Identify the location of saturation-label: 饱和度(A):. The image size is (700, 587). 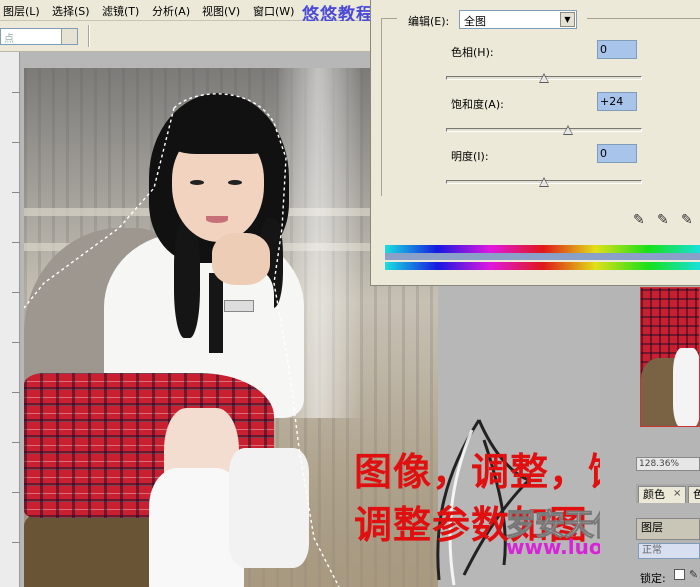
(477, 104).